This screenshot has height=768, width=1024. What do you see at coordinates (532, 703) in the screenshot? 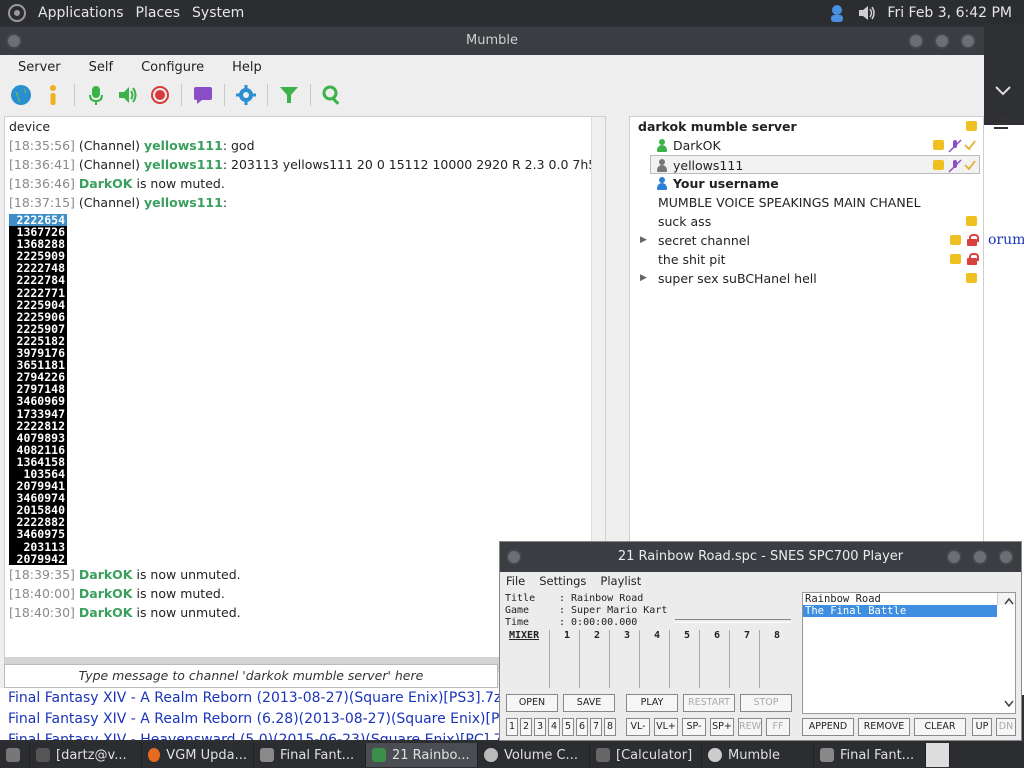
I see `open-button: OPEN` at bounding box center [532, 703].